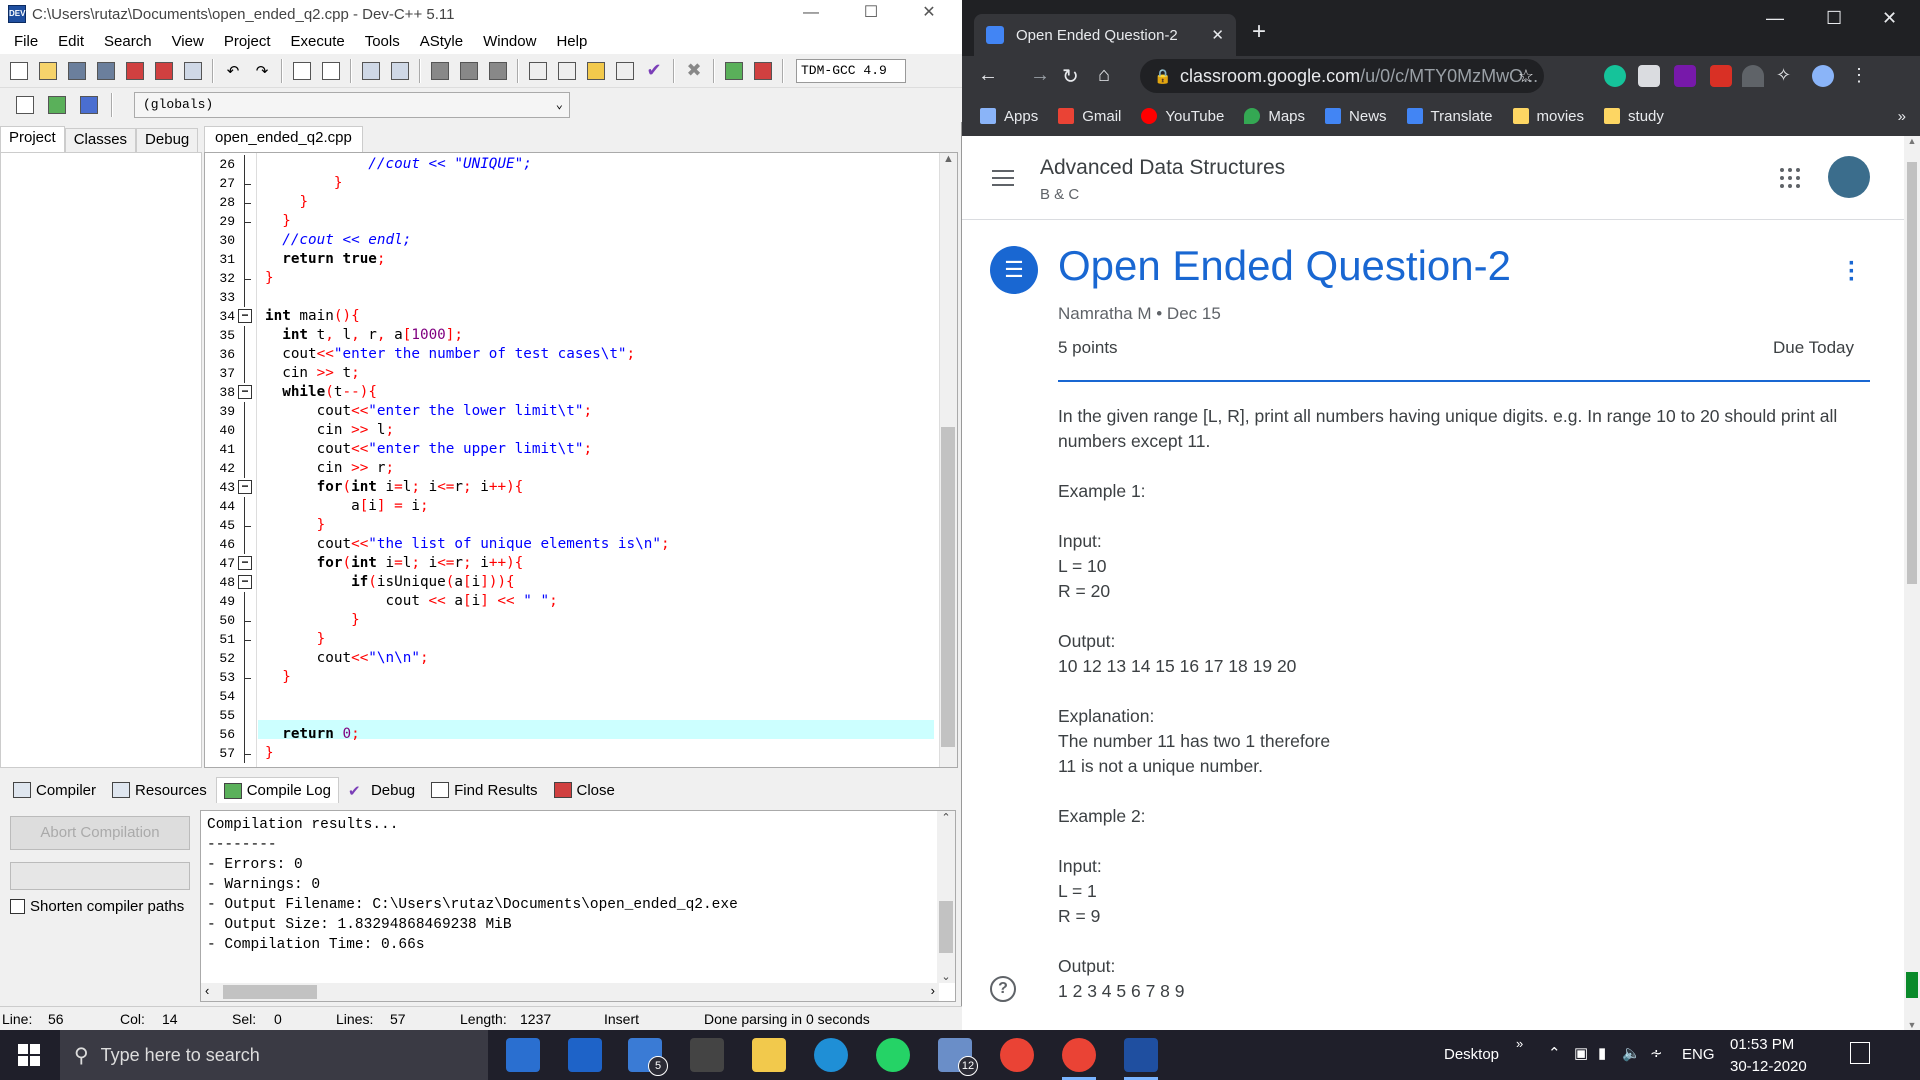  What do you see at coordinates (233, 71) in the screenshot?
I see `undo-icon: ↶` at bounding box center [233, 71].